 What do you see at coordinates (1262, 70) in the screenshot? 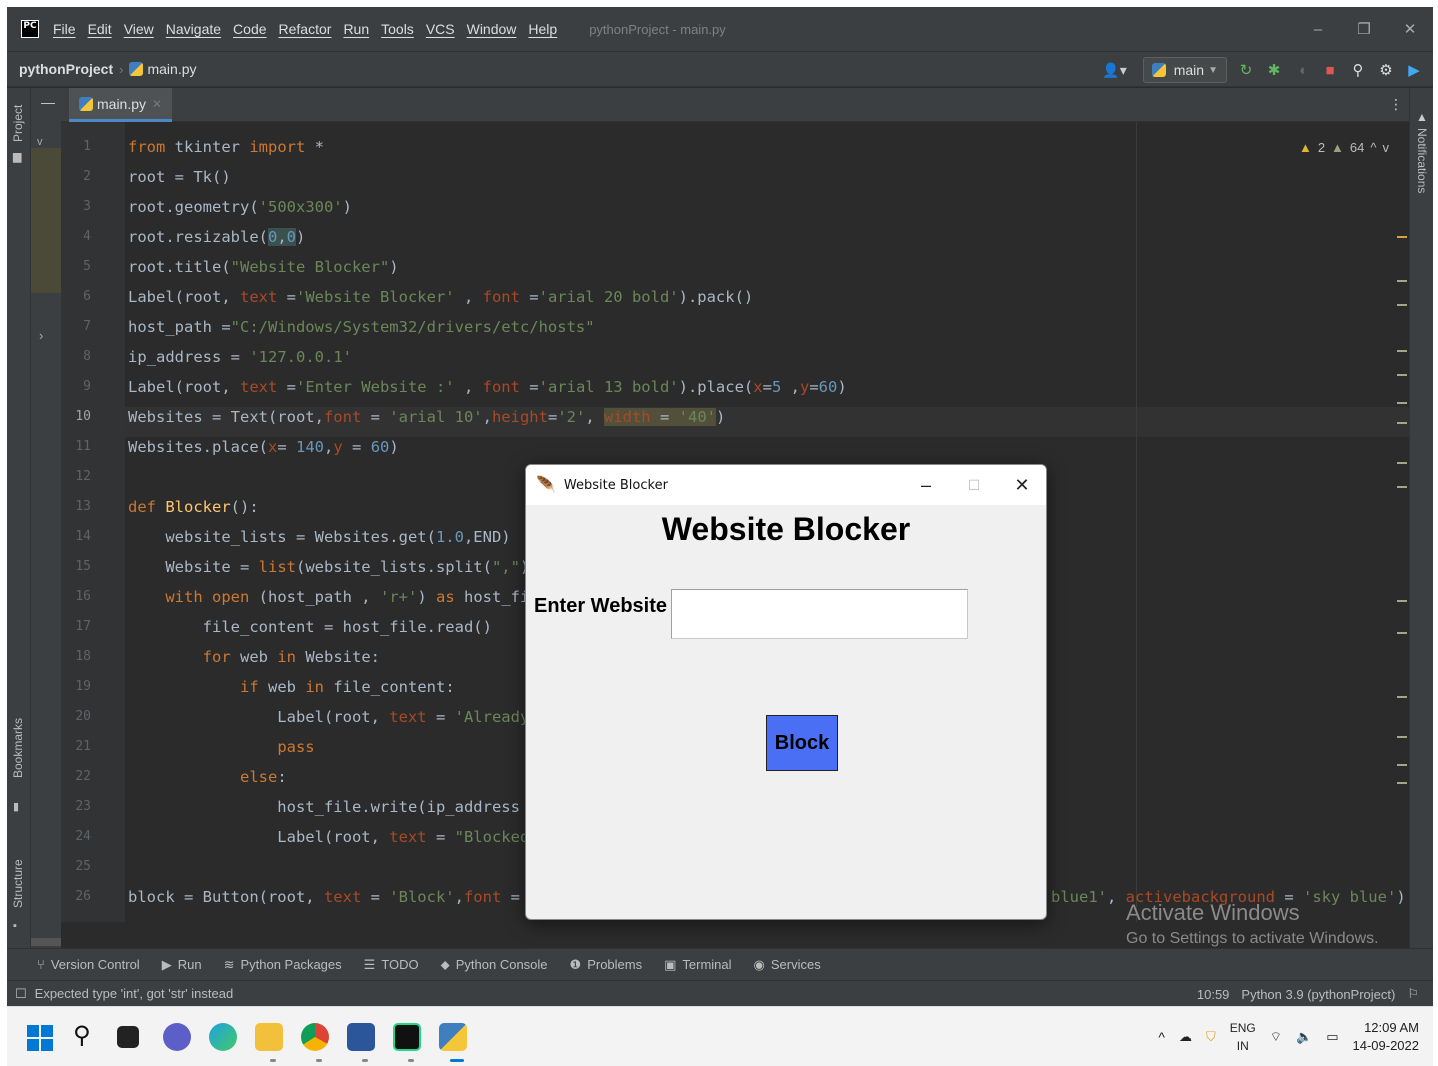
I see `navbar-actions: 👤▾ main ▼ ↻ ✱ ◖ ■ ⚲ ⚙ ▶` at bounding box center [1262, 70].